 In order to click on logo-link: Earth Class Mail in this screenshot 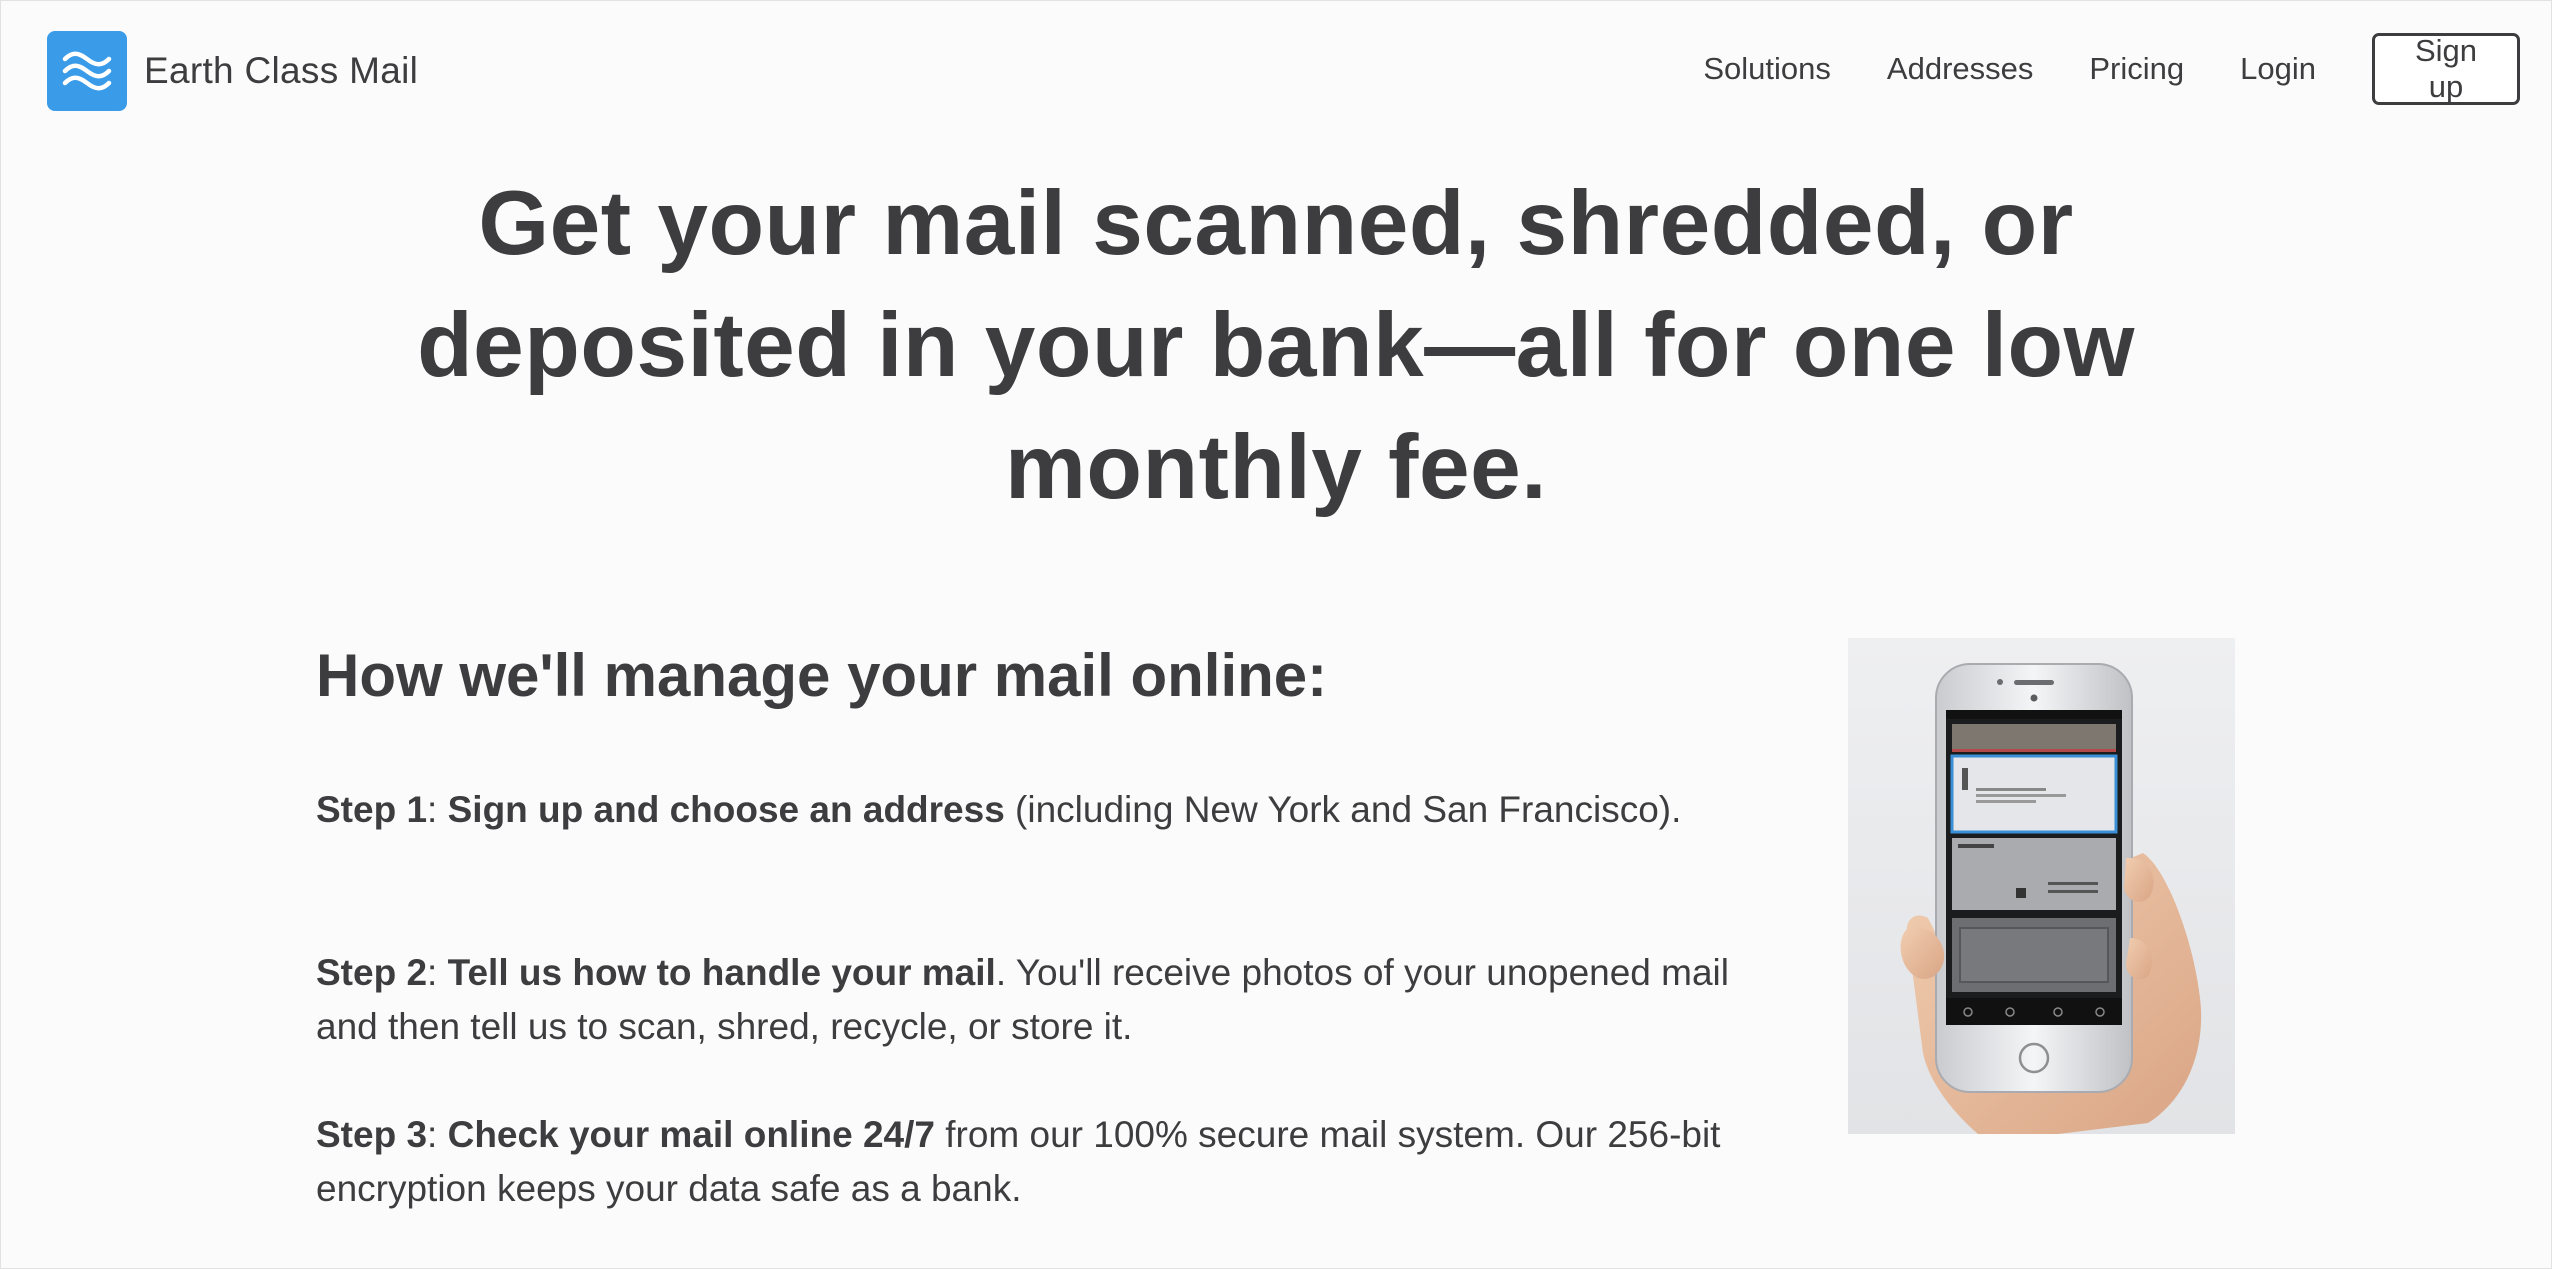, I will do `click(232, 71)`.